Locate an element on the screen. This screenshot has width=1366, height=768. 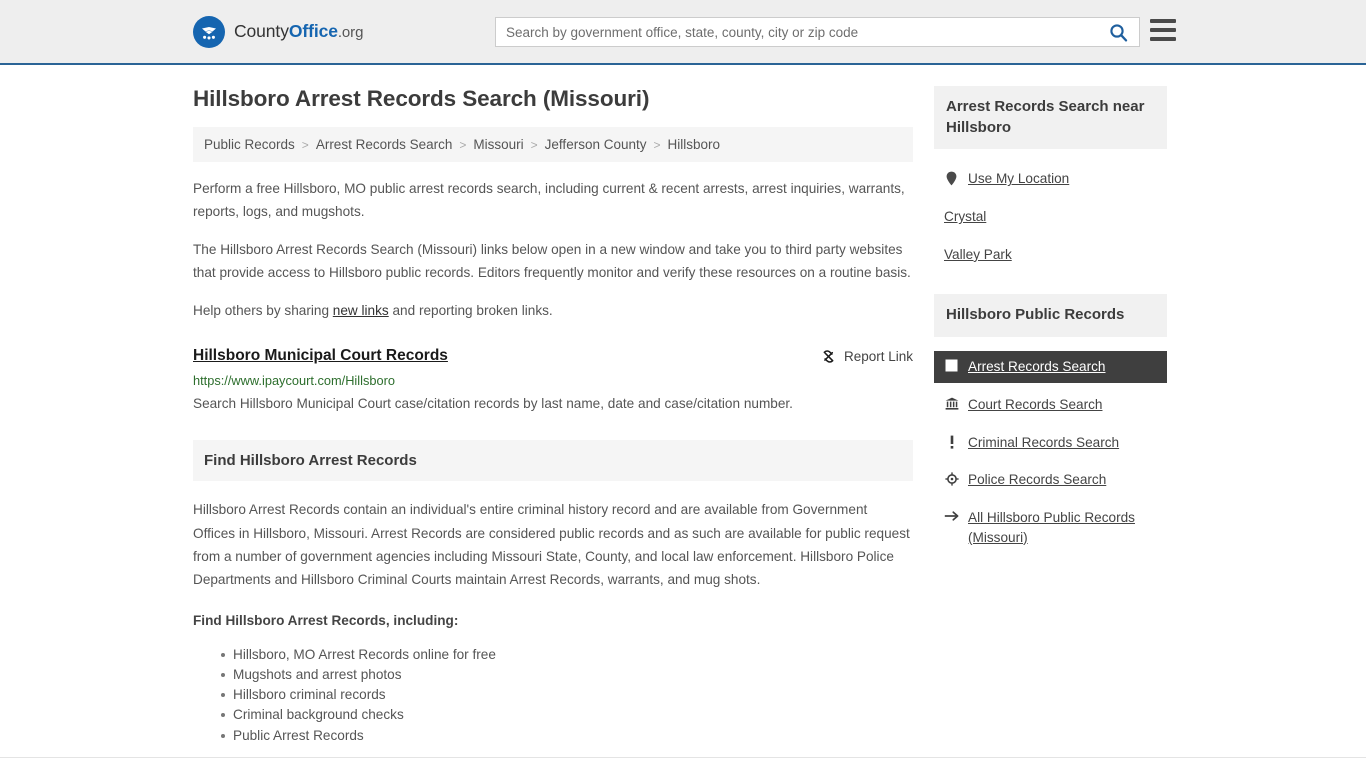
arrow-right-icon is located at coordinates (951, 515).